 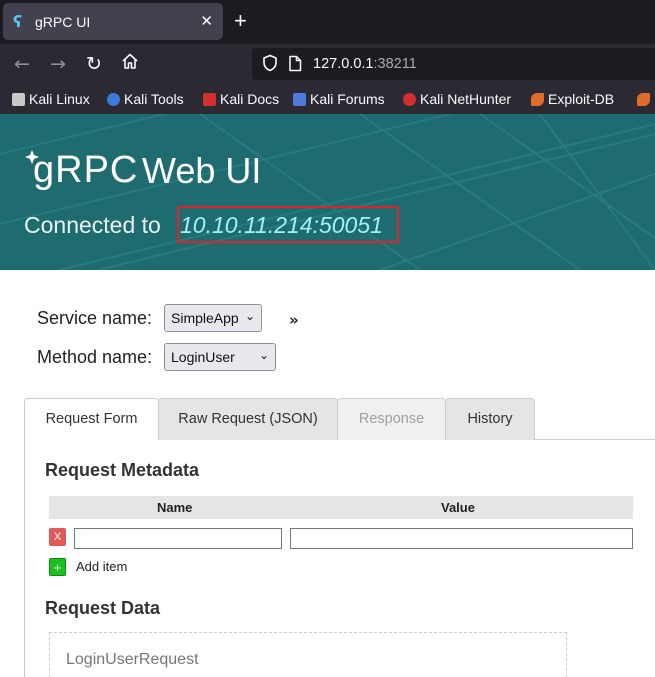 I want to click on exploit-icon, so click(x=643, y=99).